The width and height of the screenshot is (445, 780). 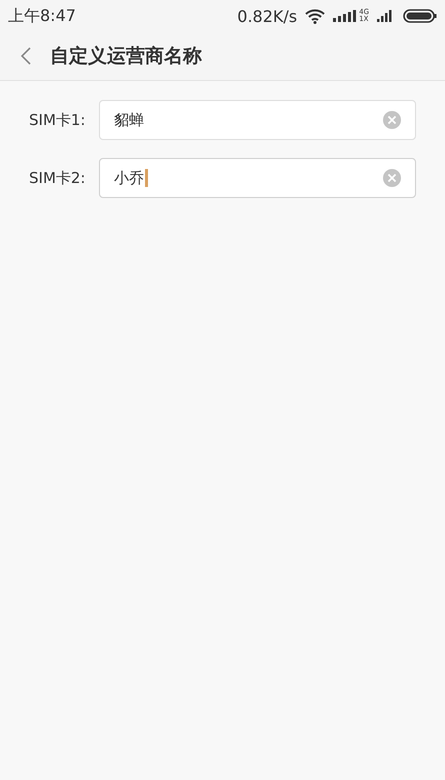 What do you see at coordinates (267, 16) in the screenshot?
I see `network-speed: 0.82K/s` at bounding box center [267, 16].